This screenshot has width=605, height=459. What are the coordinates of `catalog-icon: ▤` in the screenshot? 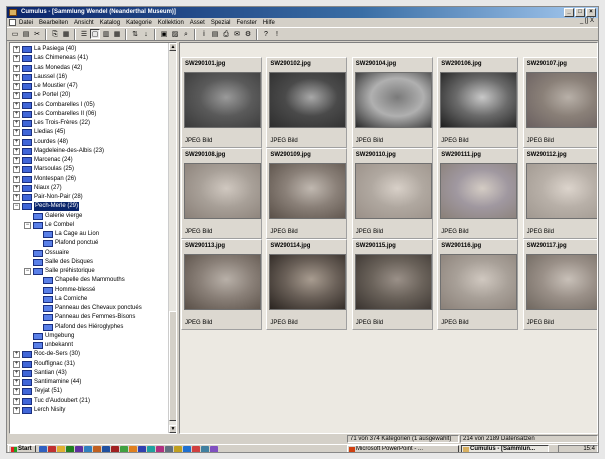 It's located at (215, 34).